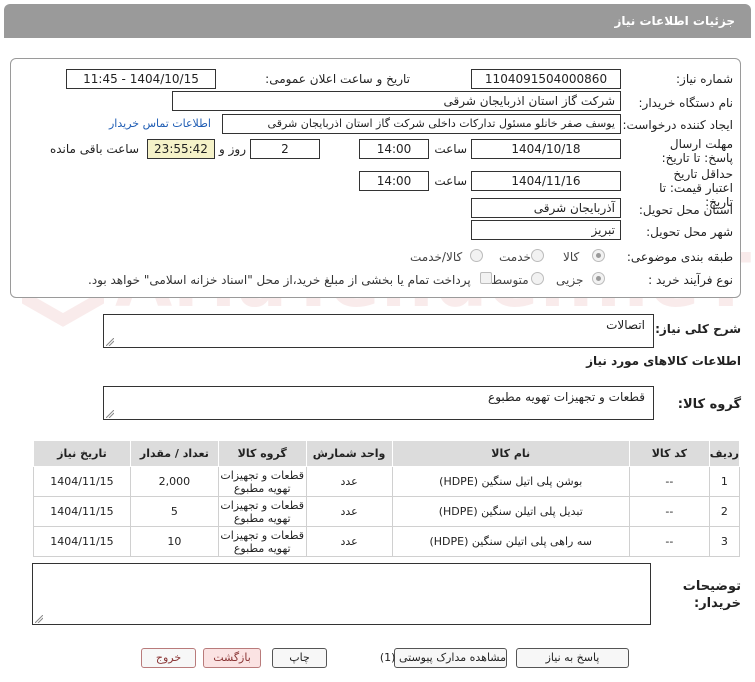 The height and width of the screenshot is (682, 755). What do you see at coordinates (450, 181) in the screenshot?
I see `price-time-label: ساعت` at bounding box center [450, 181].